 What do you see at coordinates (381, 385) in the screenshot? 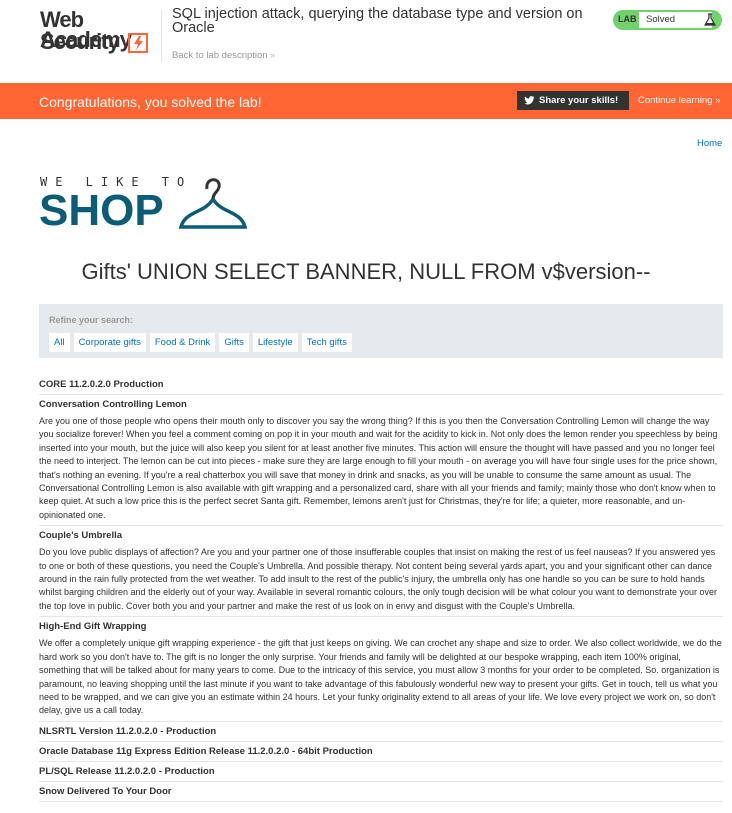
I see `table-row: CORE 11.2.0.2.0 Production` at bounding box center [381, 385].